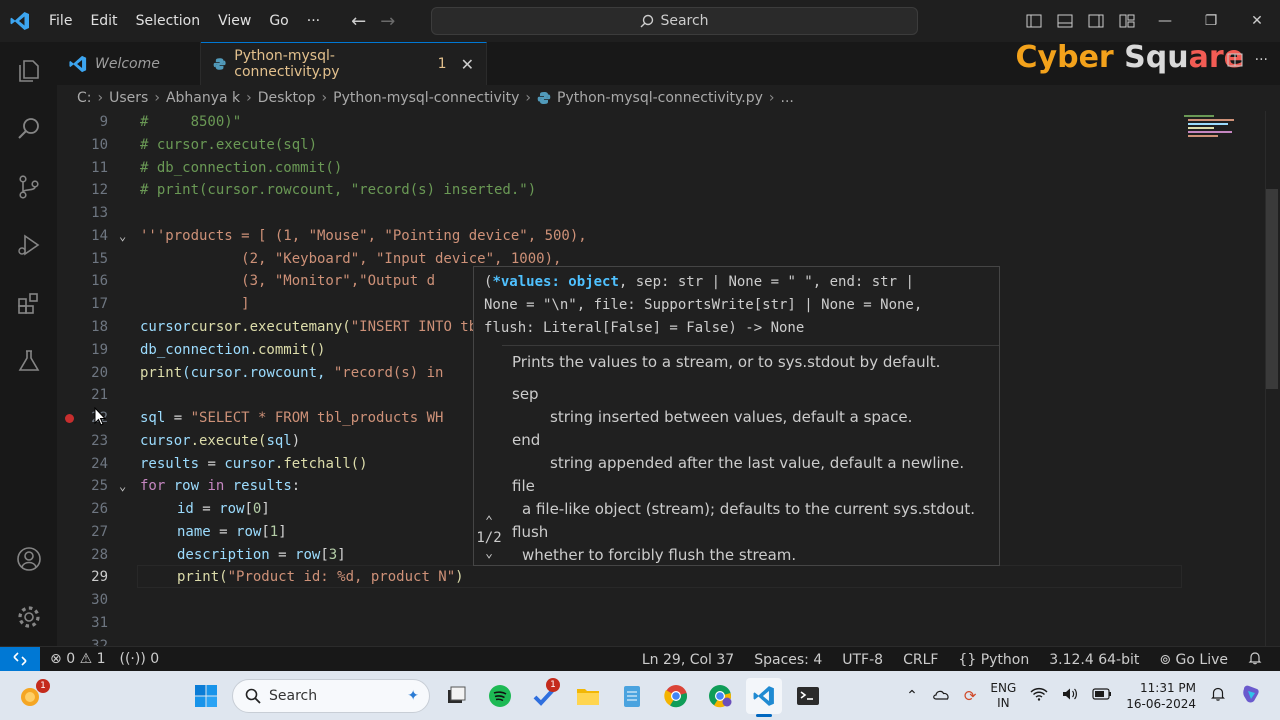  What do you see at coordinates (287, 98) in the screenshot?
I see `breadcrumb-desktop: Desktop` at bounding box center [287, 98].